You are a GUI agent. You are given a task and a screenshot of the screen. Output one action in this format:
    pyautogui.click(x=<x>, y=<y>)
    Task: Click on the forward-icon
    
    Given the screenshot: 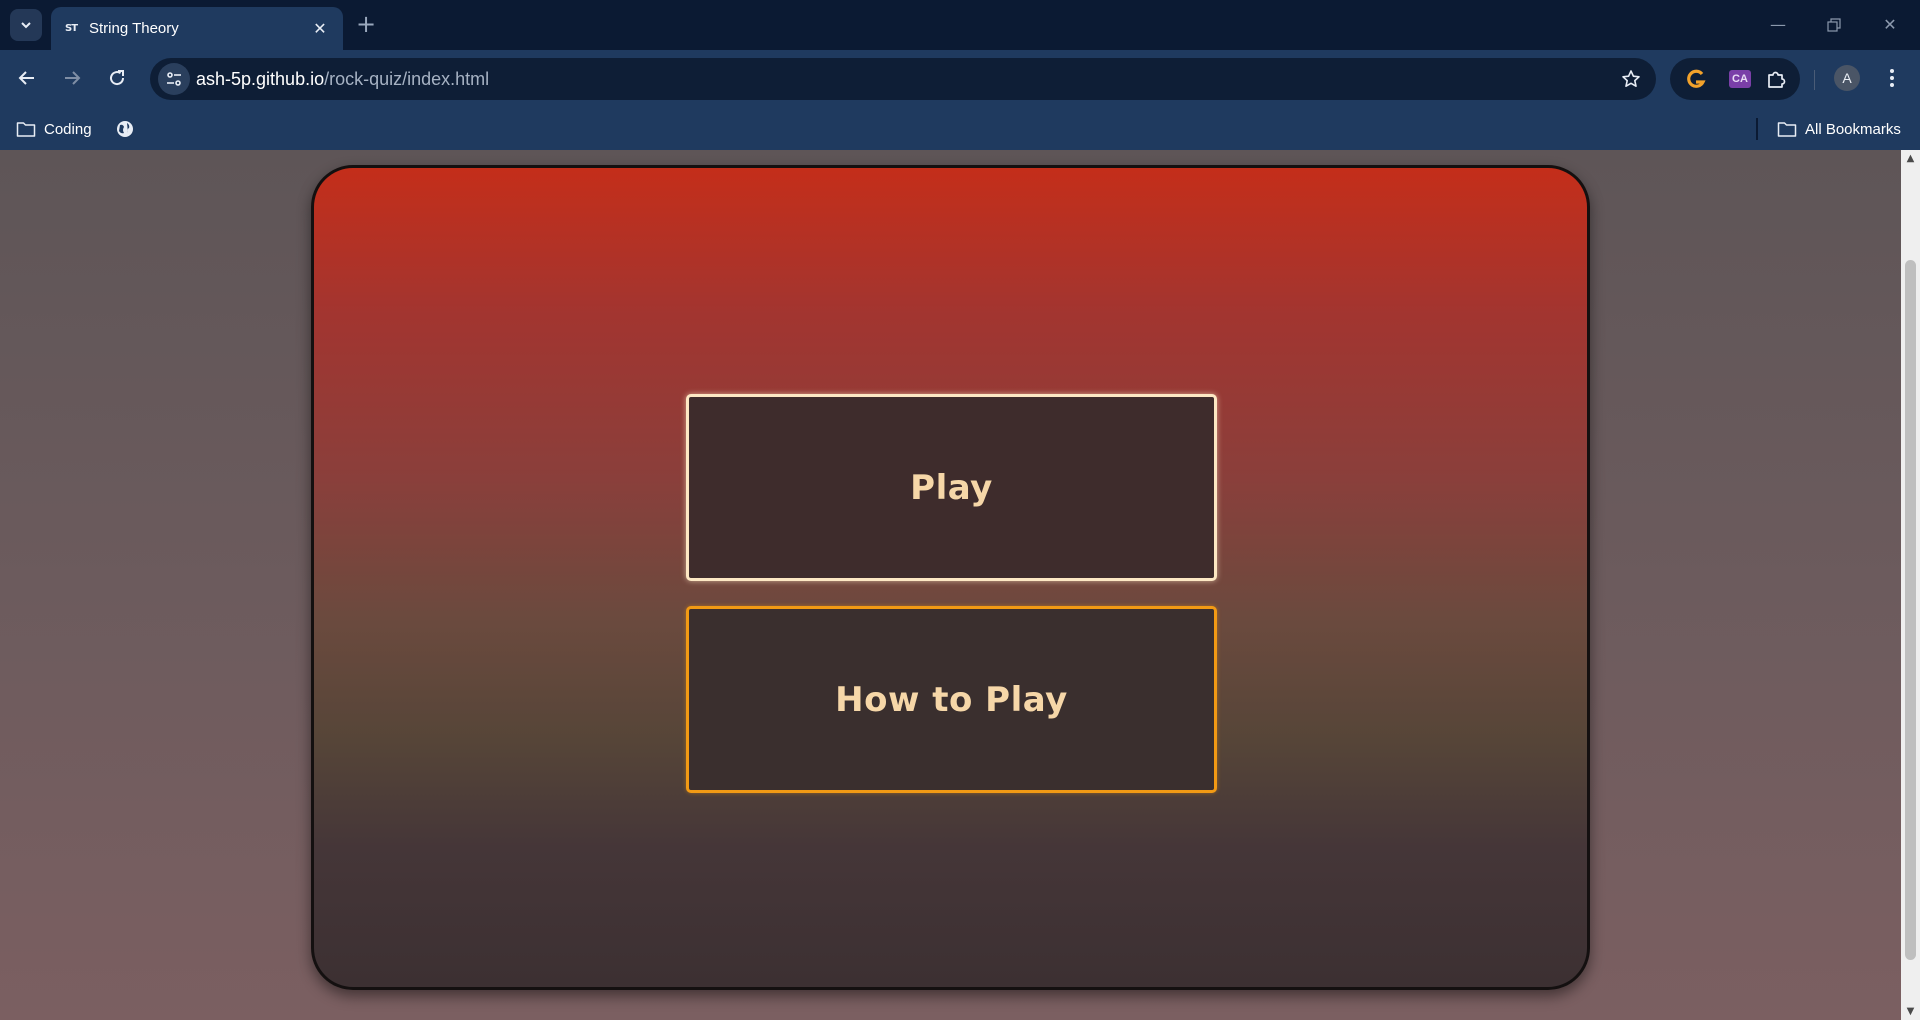 What is the action you would take?
    pyautogui.click(x=72, y=78)
    